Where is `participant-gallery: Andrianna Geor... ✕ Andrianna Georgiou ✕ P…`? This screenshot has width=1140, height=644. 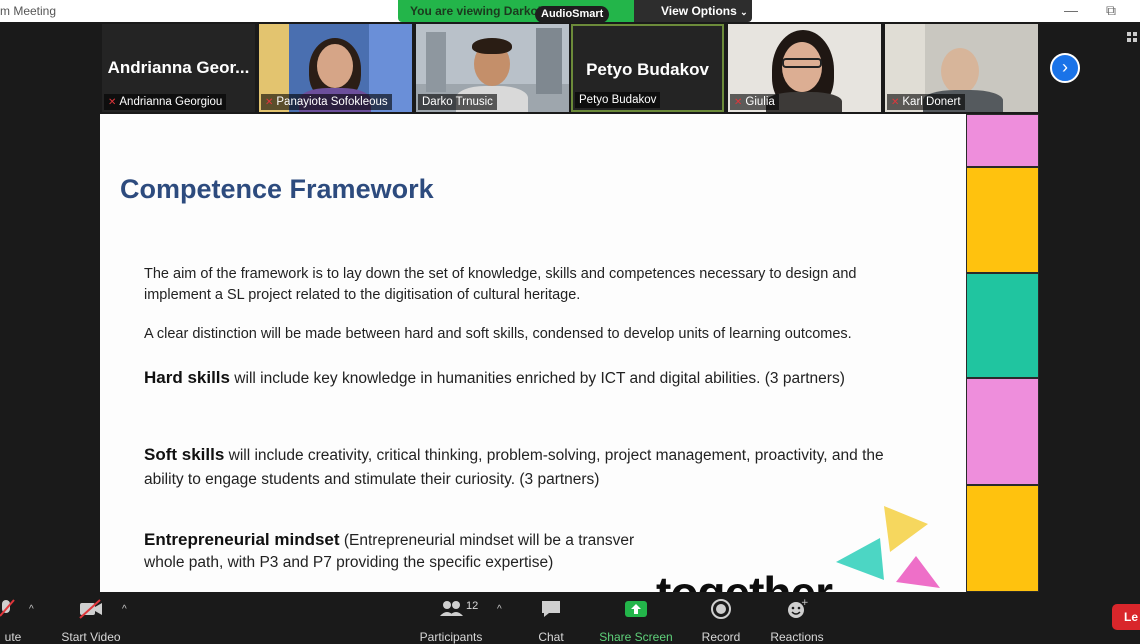
participant-gallery: Andrianna Geor... ✕ Andrianna Georgiou ✕ P… is located at coordinates (570, 68).